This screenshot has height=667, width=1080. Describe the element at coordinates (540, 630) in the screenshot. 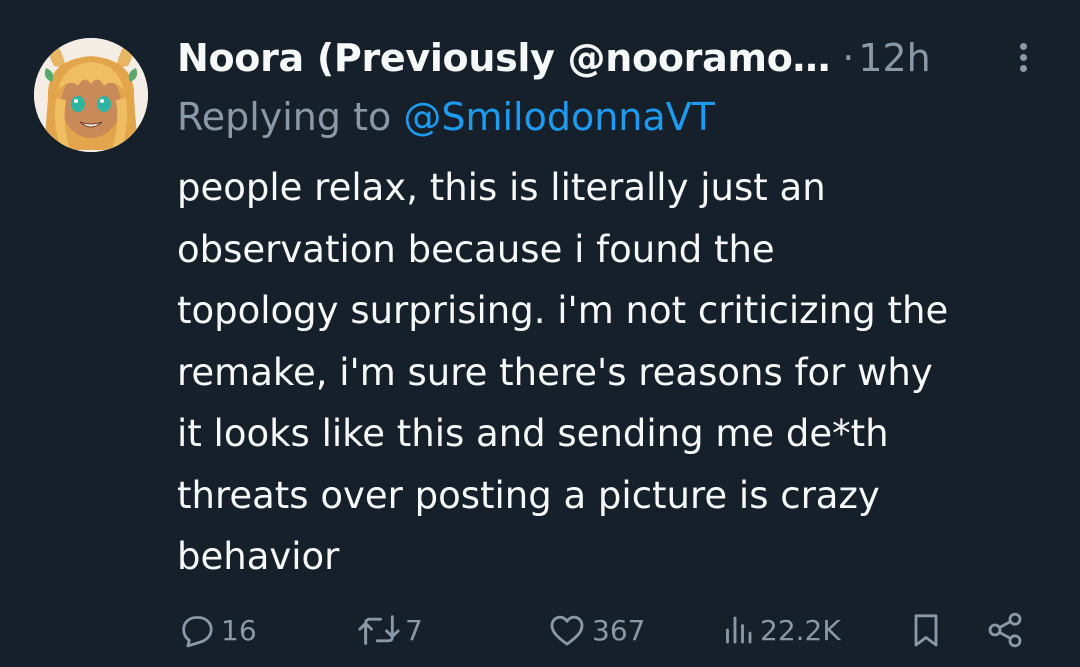

I see `action-bar: 16 7 367 22.2K` at that location.